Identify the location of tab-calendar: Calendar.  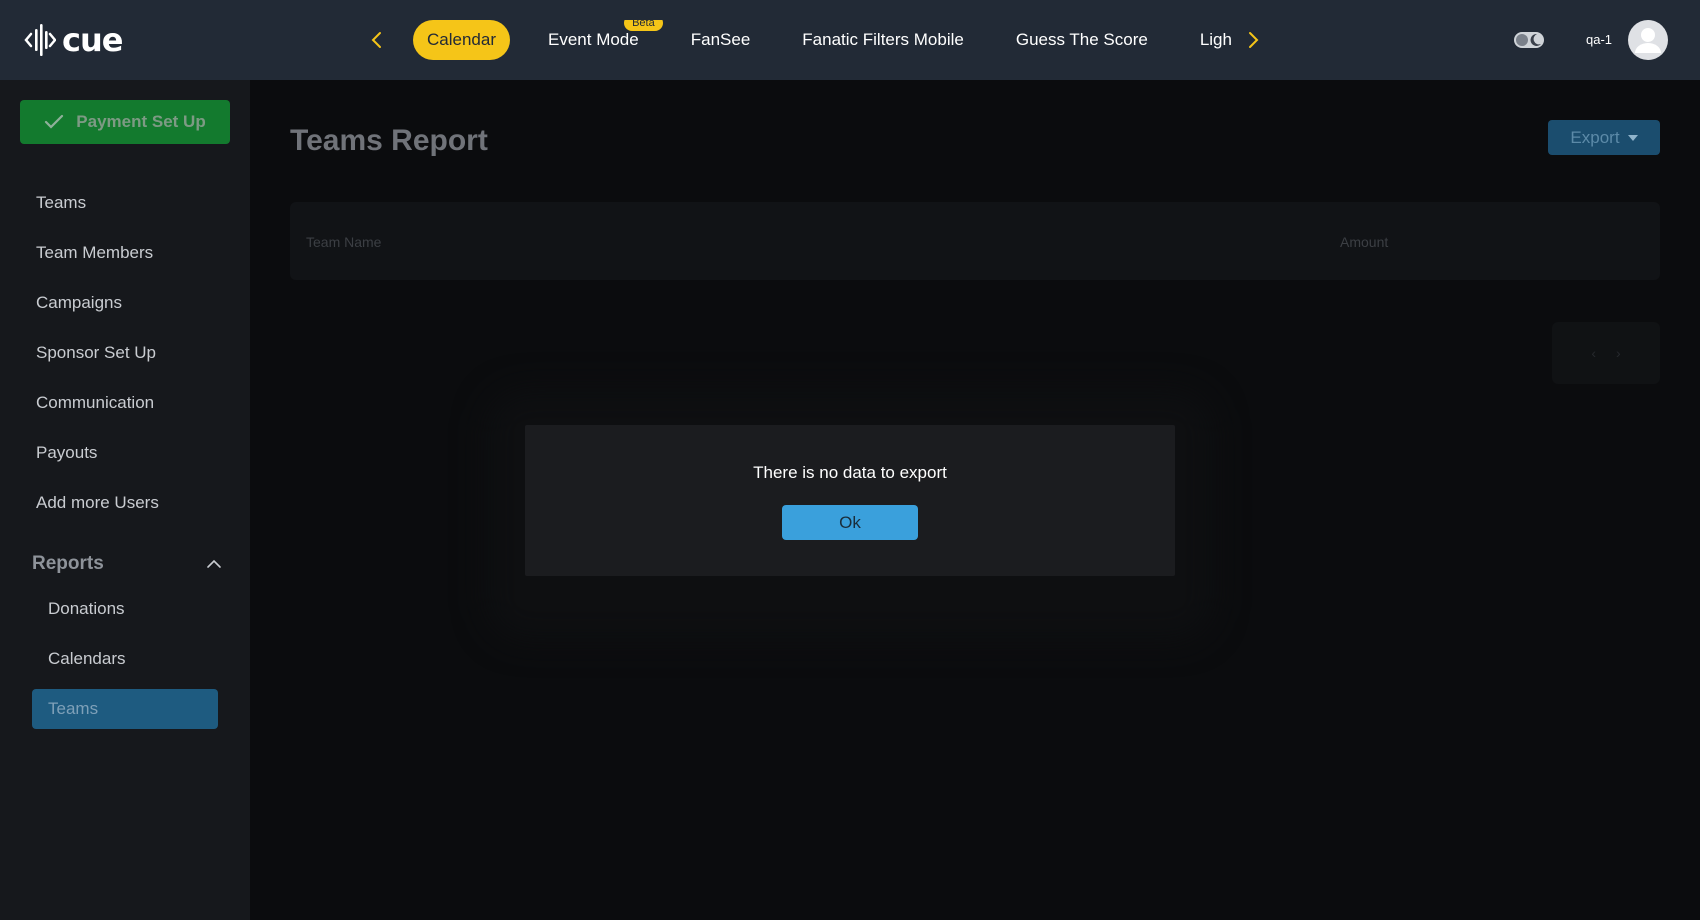
(461, 40).